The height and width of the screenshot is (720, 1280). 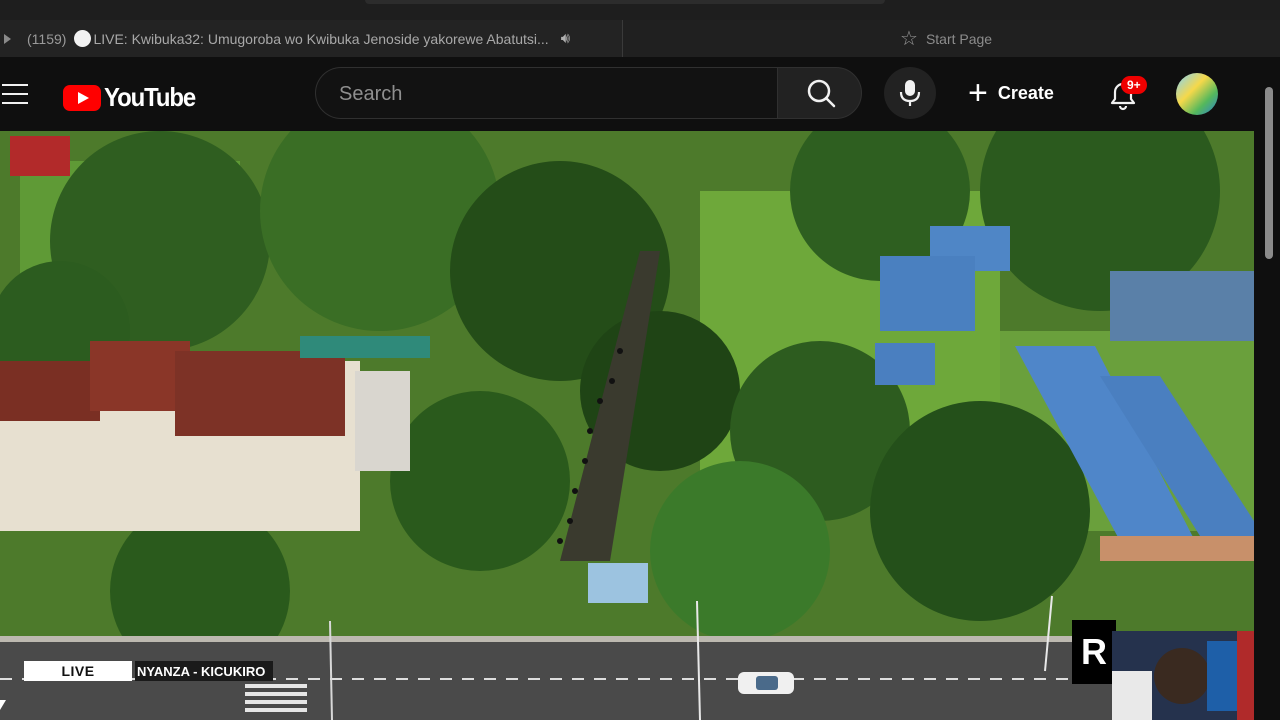 What do you see at coordinates (549, 94) in the screenshot?
I see `search-input` at bounding box center [549, 94].